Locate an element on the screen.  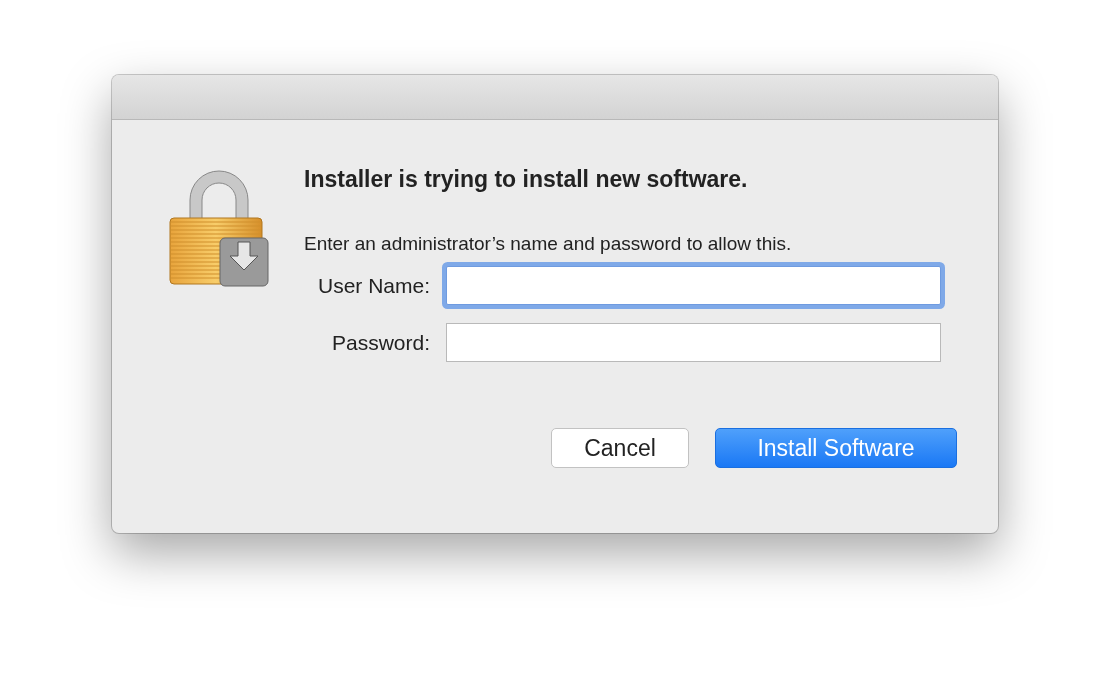
field-label: Password: is located at coordinates (380, 342).